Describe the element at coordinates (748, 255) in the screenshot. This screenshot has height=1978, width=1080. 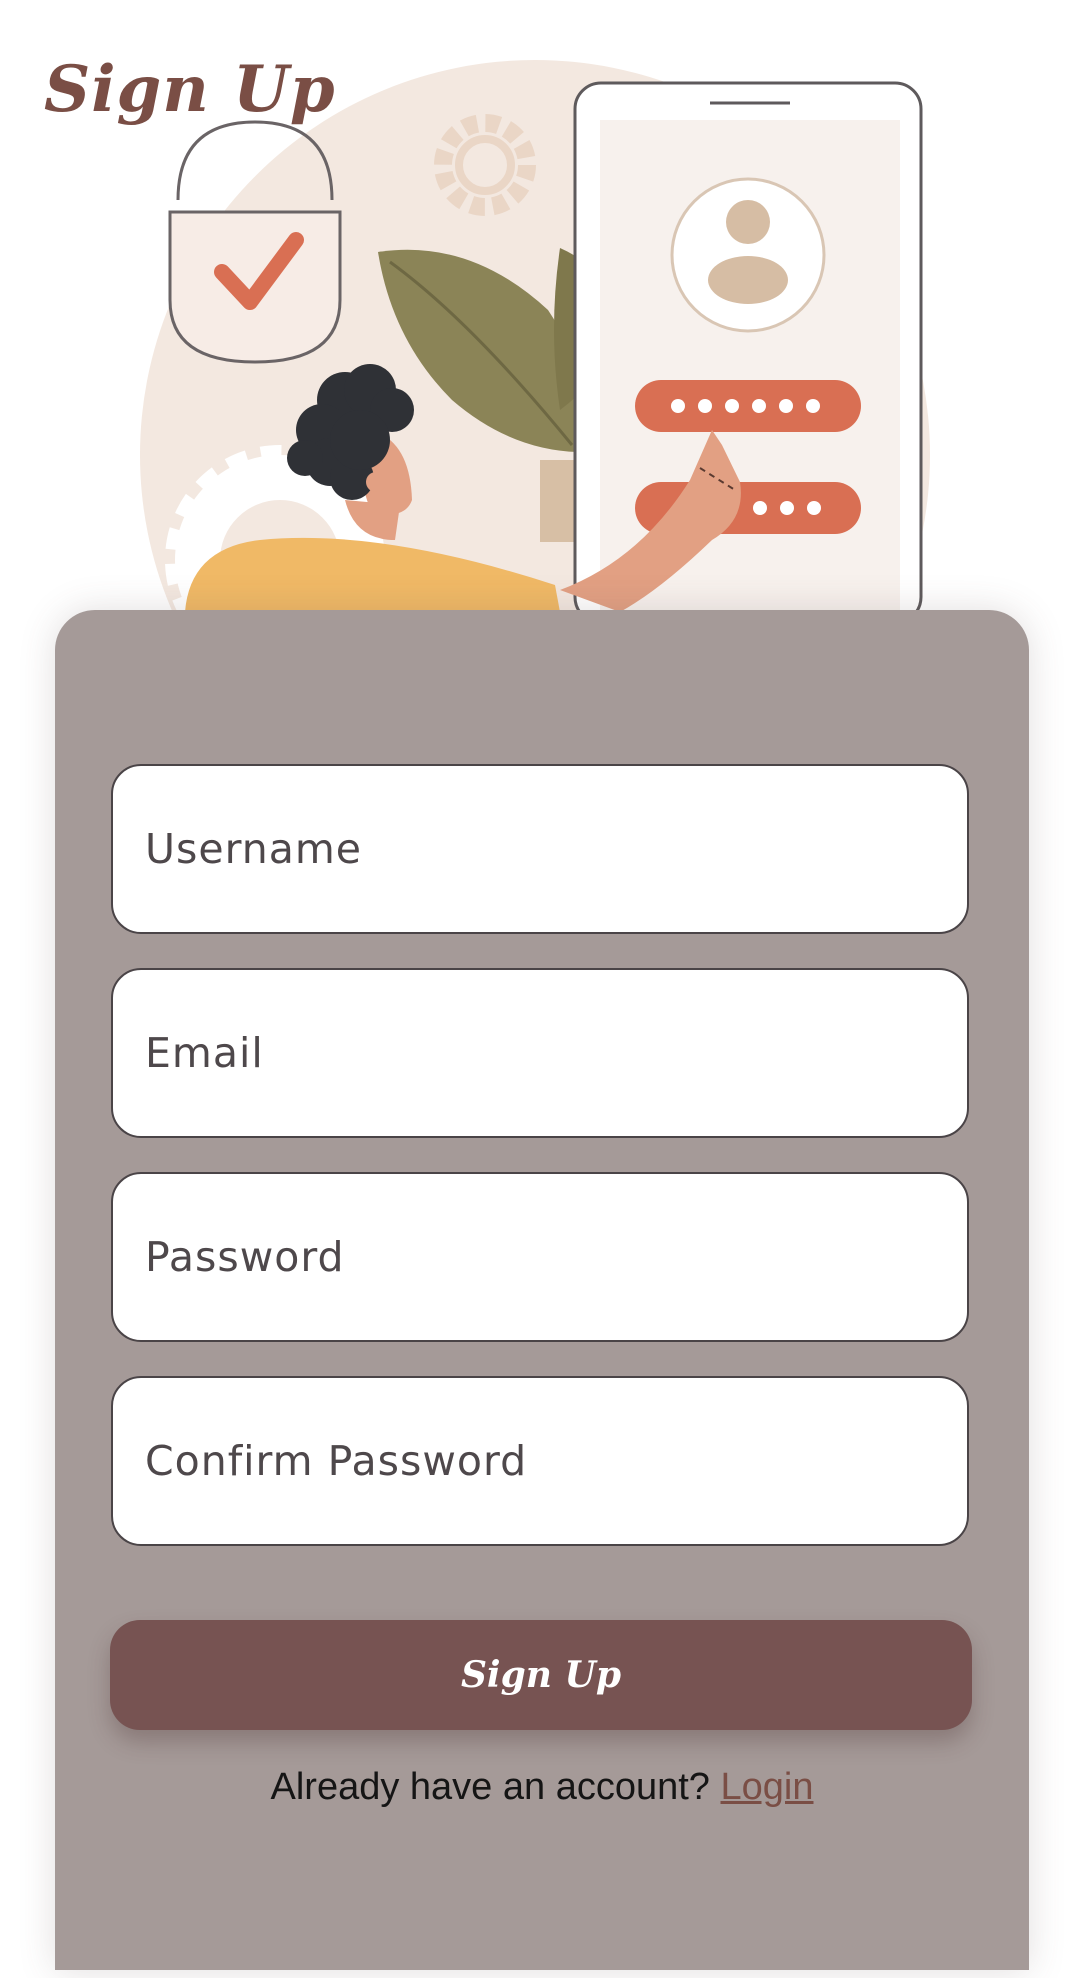
I see `user-avatar-icon` at that location.